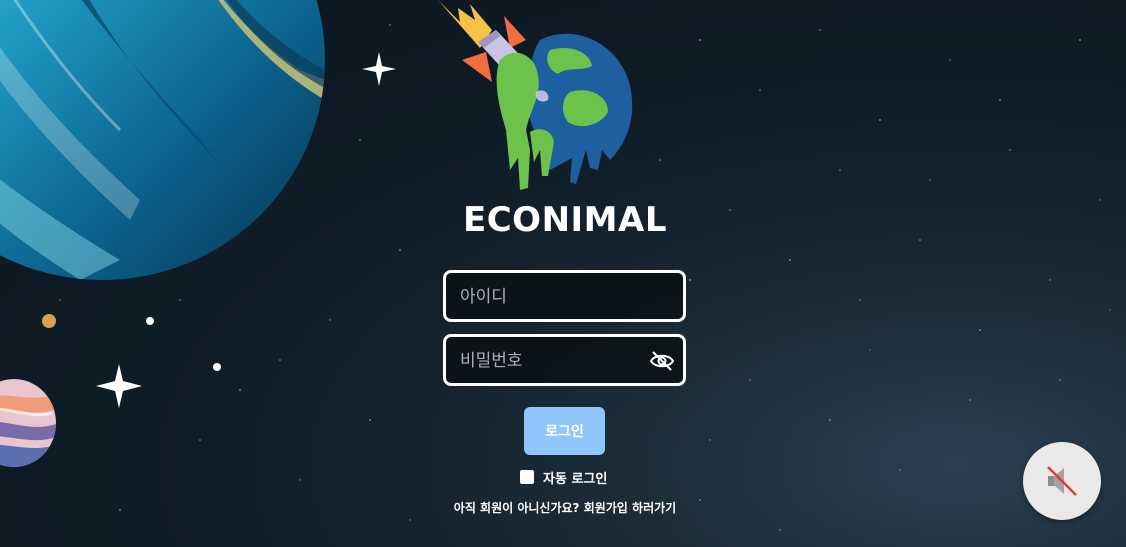 This screenshot has height=547, width=1126. I want to click on id-field, so click(564, 296).